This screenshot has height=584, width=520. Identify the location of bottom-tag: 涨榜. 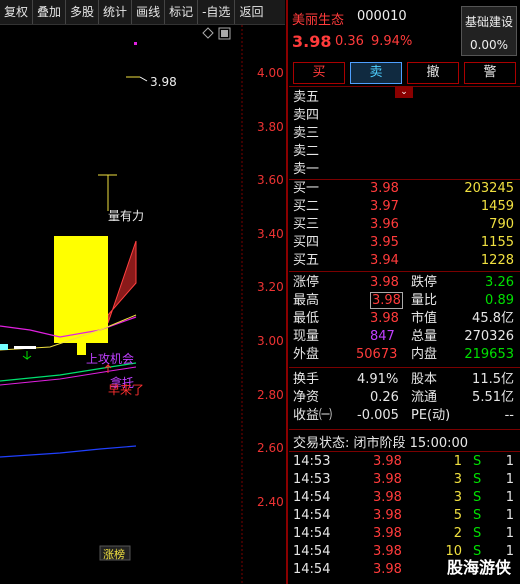
(114, 554).